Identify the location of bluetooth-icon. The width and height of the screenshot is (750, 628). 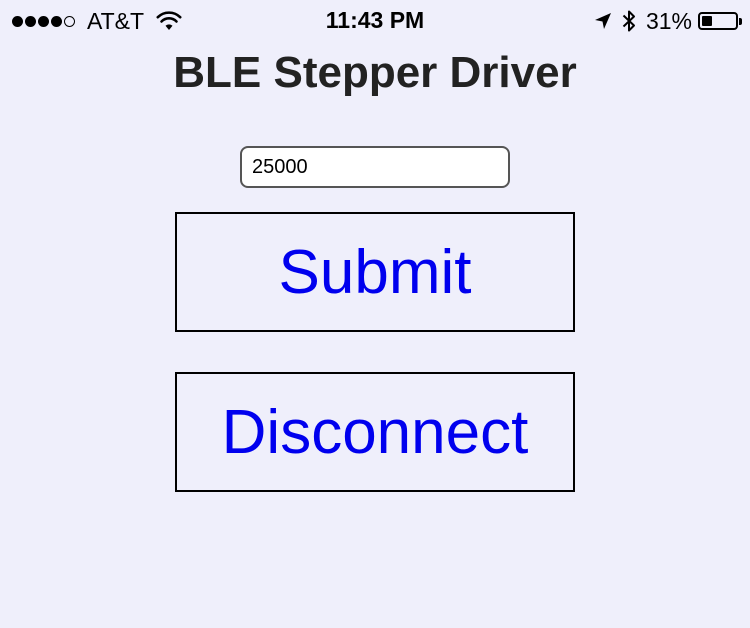
(628, 21).